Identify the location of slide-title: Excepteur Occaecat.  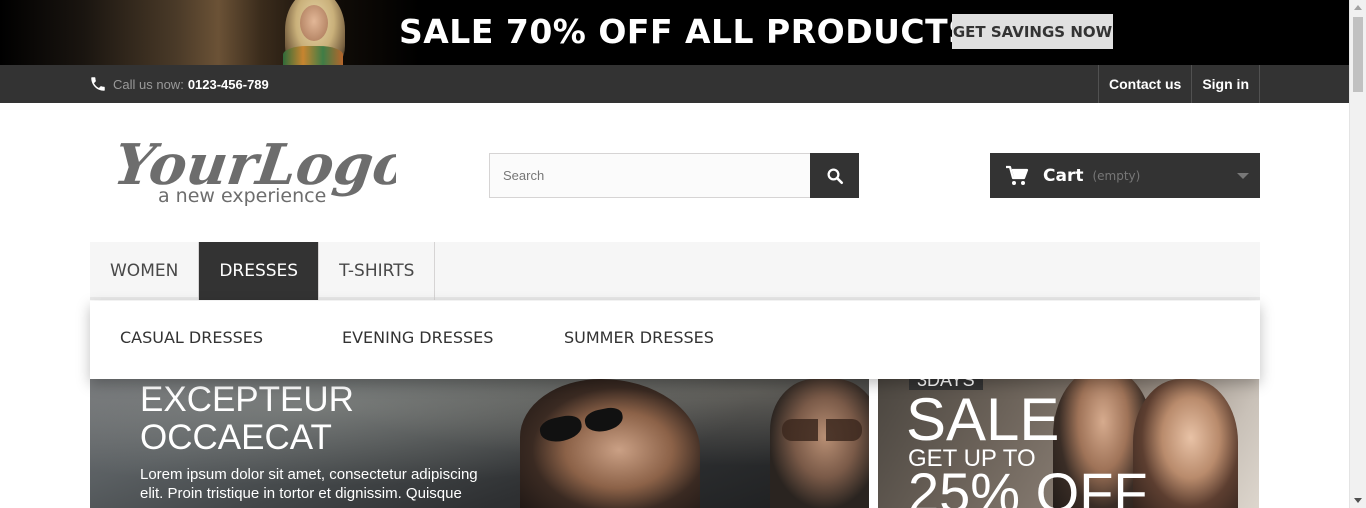
(247, 418).